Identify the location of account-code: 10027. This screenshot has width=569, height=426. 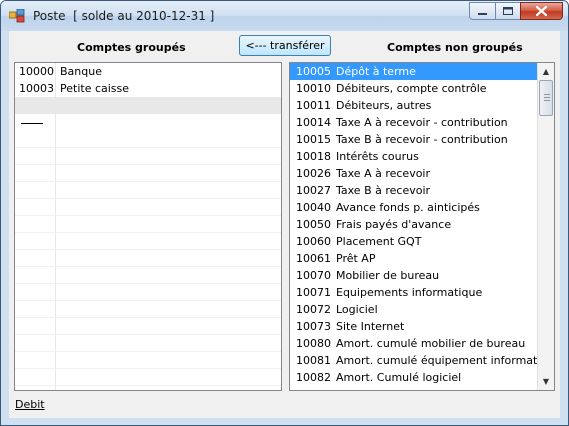
(313, 190).